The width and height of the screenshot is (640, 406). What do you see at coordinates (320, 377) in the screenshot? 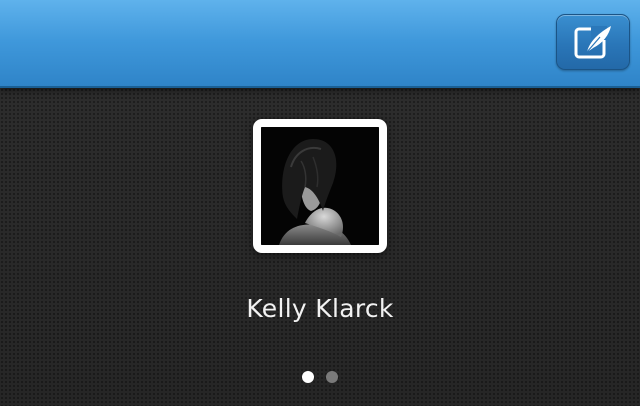
I see `page-indicator` at bounding box center [320, 377].